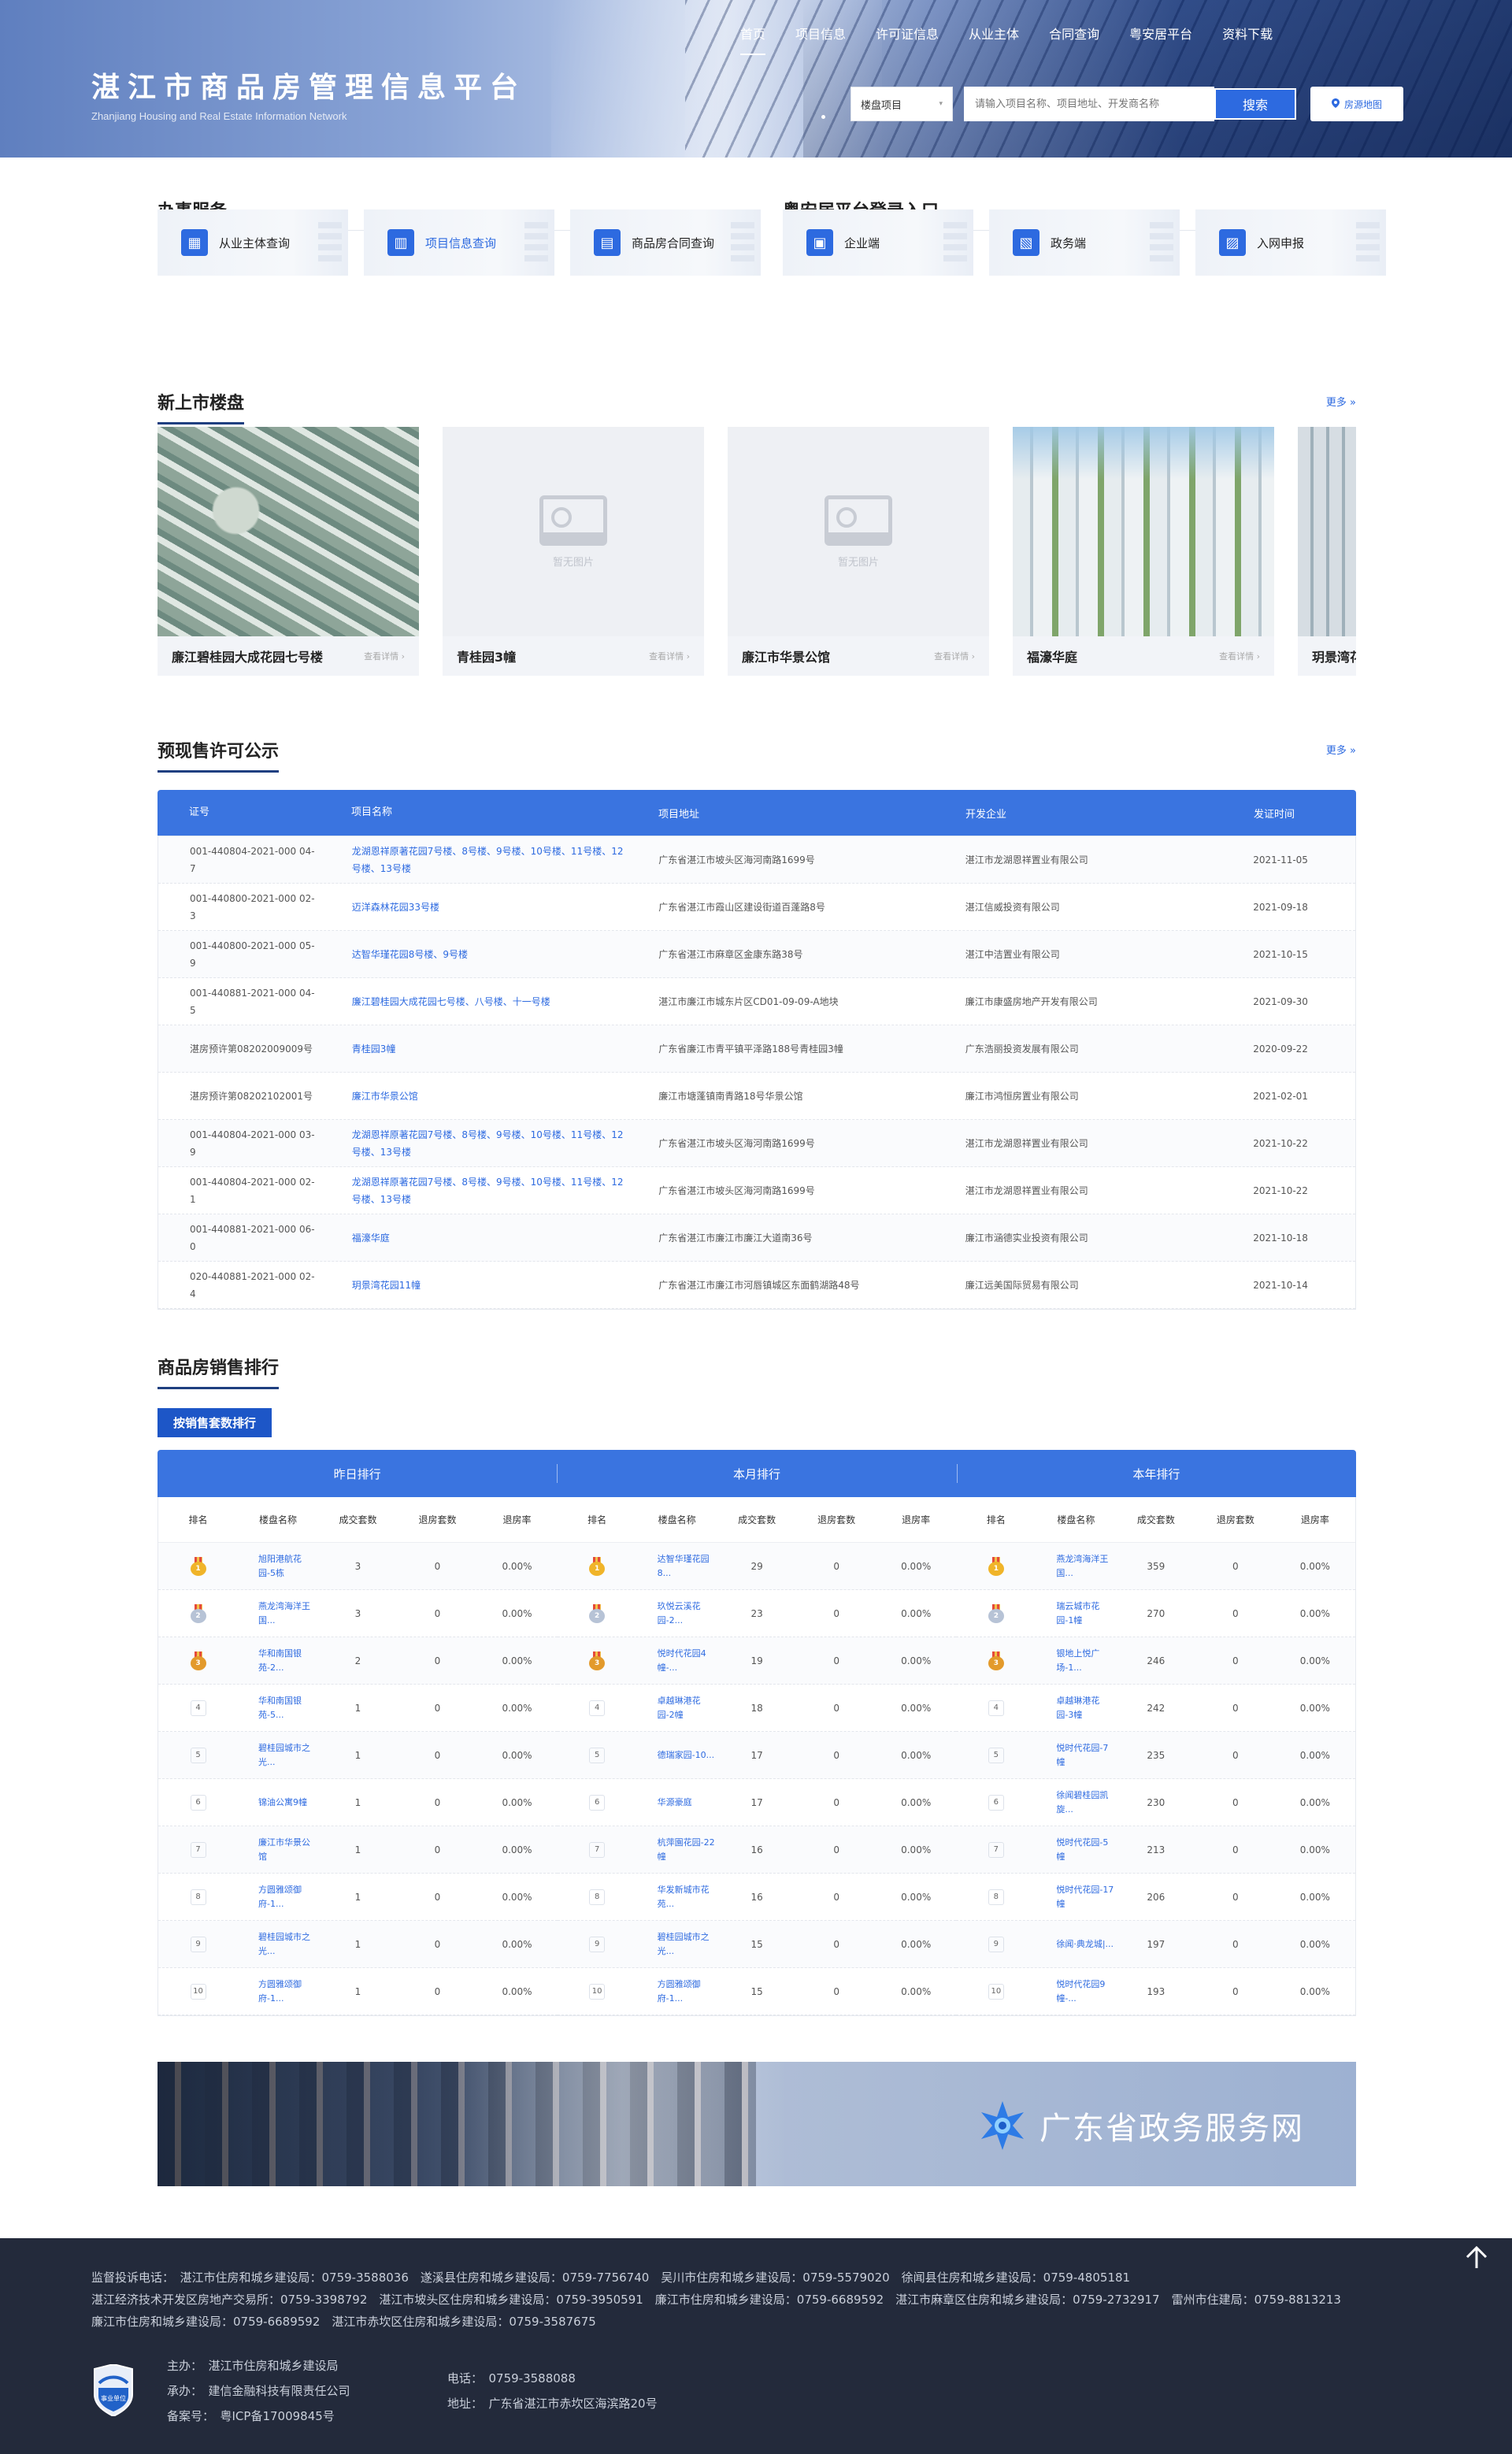 The height and width of the screenshot is (2454, 1512). Describe the element at coordinates (1341, 749) in the screenshot. I see `more-link: 更多 »` at that location.